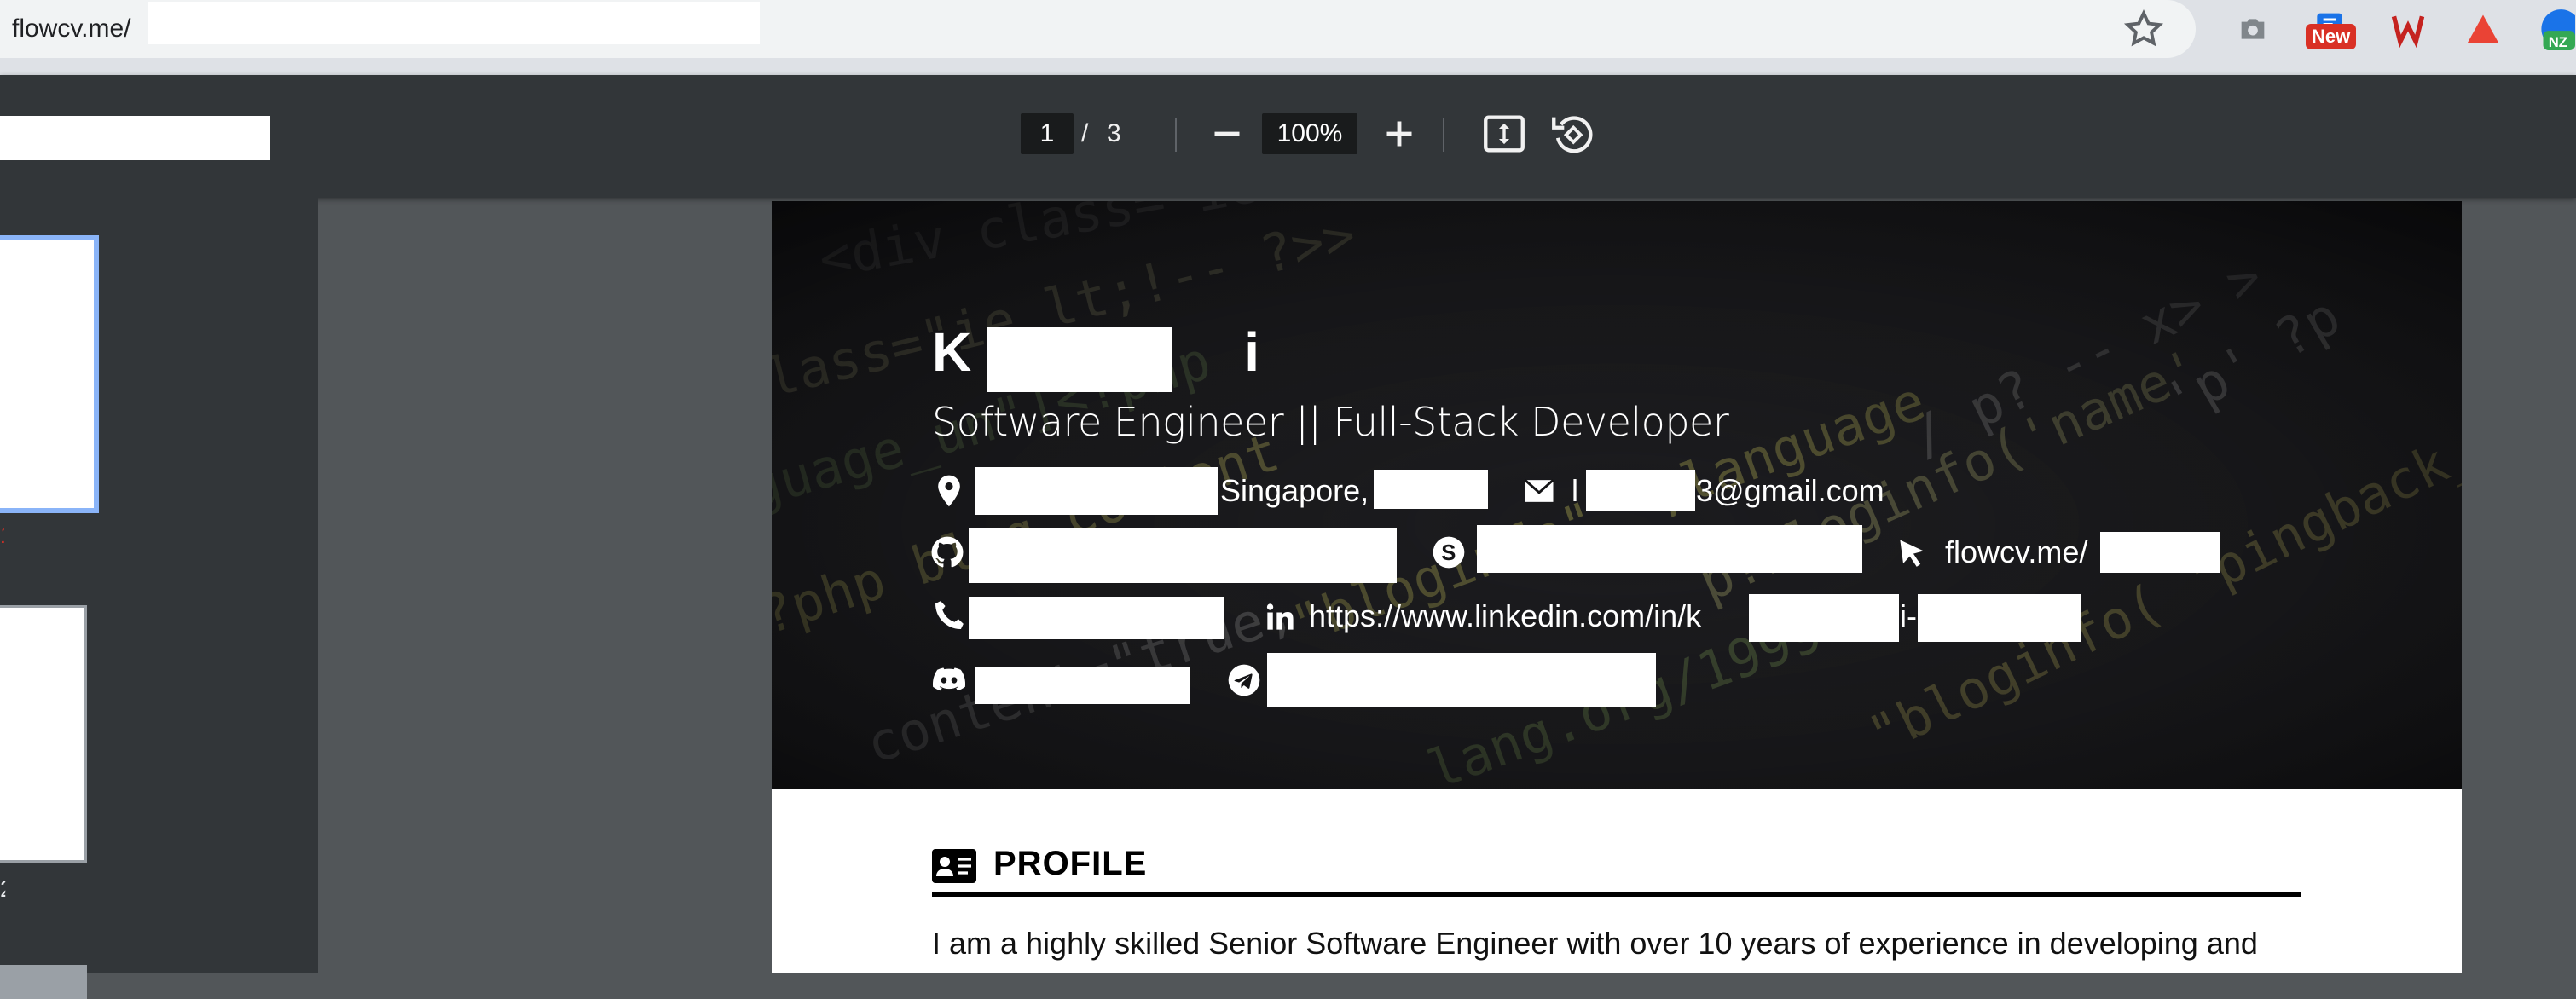 The image size is (2576, 999). Describe the element at coordinates (2253, 29) in the screenshot. I see `camera-extension-icon` at that location.